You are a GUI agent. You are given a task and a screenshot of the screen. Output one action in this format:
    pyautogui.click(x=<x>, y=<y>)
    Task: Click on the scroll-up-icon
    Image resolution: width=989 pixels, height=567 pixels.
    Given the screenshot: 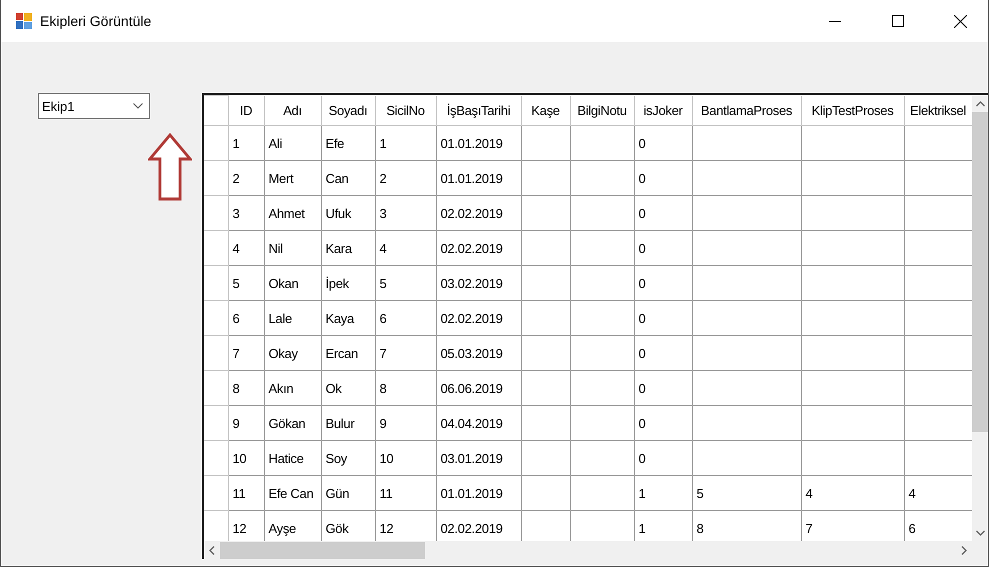 What is the action you would take?
    pyautogui.click(x=980, y=103)
    